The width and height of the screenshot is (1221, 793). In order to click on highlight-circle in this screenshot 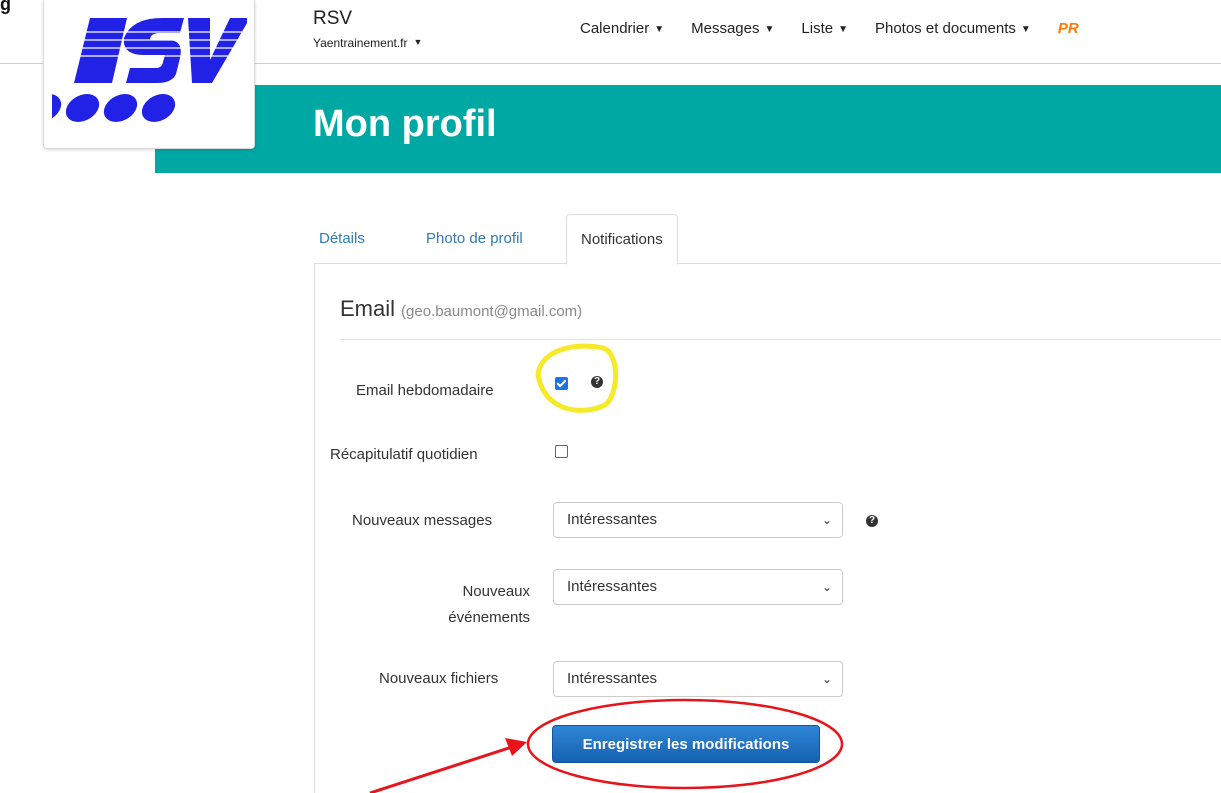, I will do `click(577, 378)`.